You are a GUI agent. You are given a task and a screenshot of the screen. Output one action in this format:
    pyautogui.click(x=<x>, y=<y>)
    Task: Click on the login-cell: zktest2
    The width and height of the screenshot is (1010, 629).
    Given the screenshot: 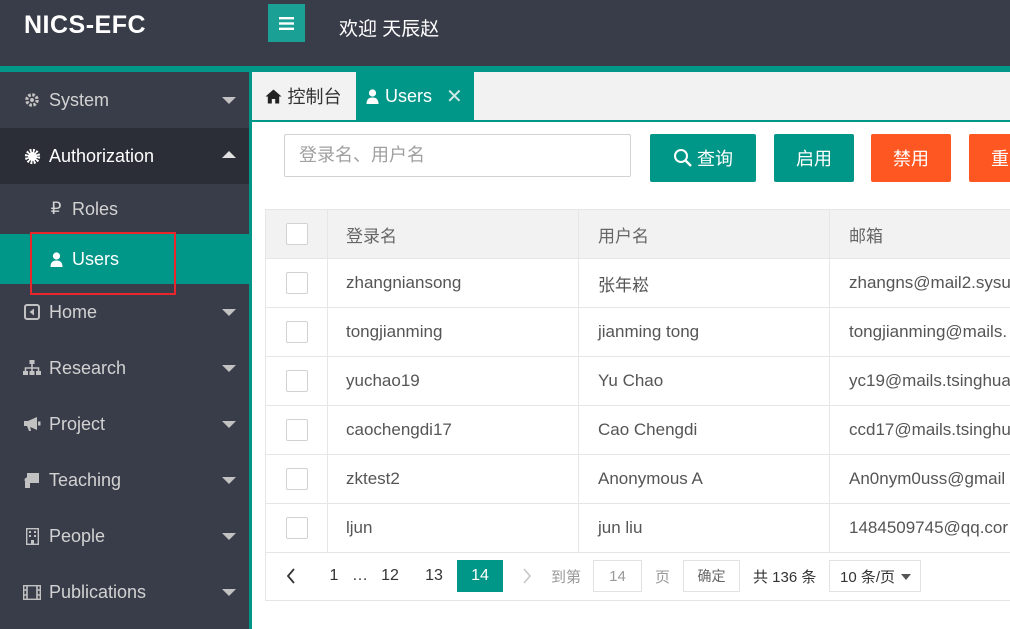 What is the action you would take?
    pyautogui.click(x=453, y=479)
    